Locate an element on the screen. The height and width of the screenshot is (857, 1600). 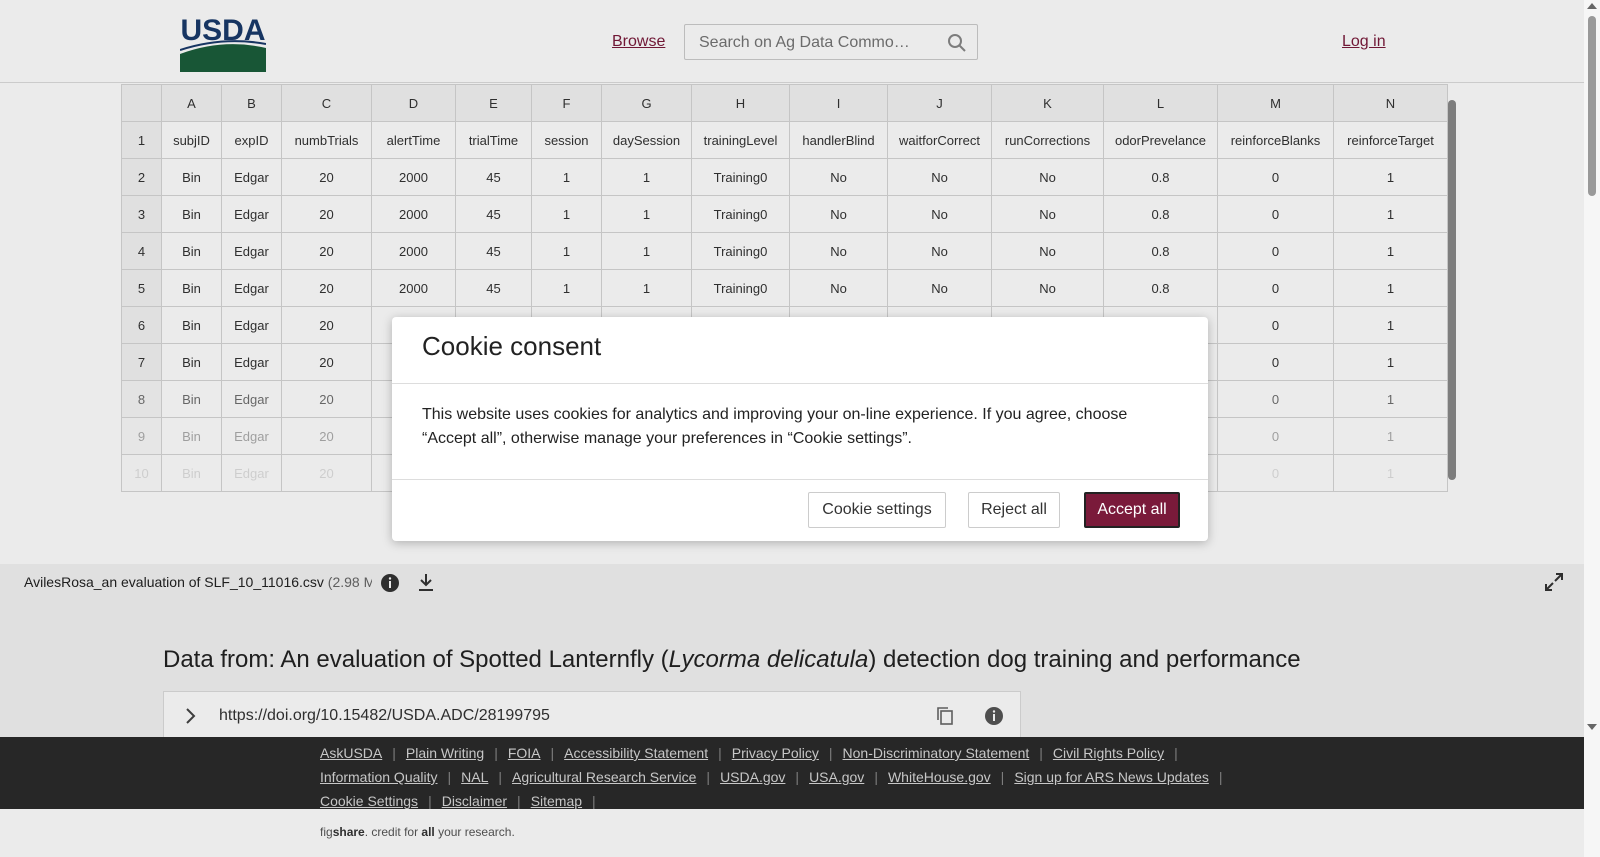
cookie-settings-button: Cookie settings is located at coordinates (877, 510).